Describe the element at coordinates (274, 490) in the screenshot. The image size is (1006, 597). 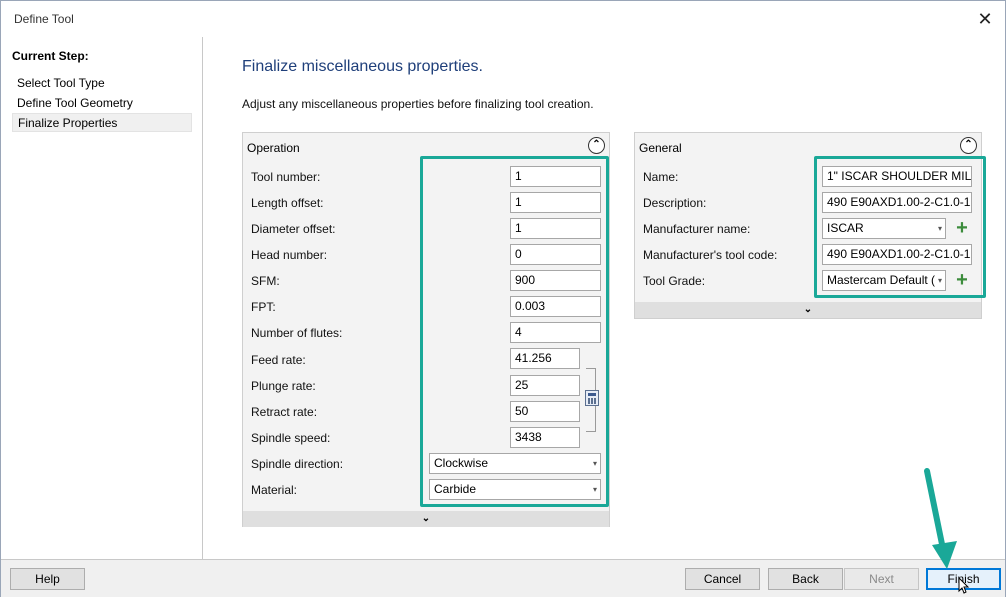
I see `material-label: Material:` at that location.